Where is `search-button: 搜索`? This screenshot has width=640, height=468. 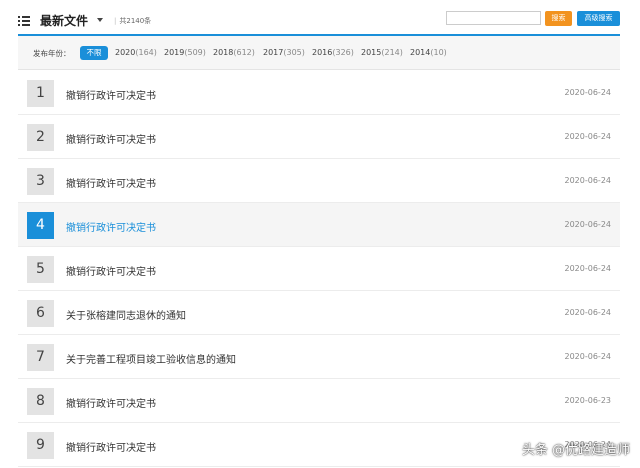
search-button: 搜索 is located at coordinates (558, 18).